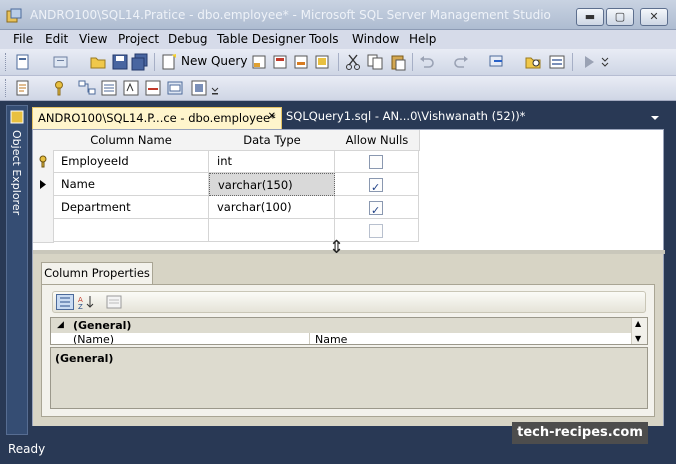 This screenshot has width=676, height=464. I want to click on grid-corner, so click(43, 140).